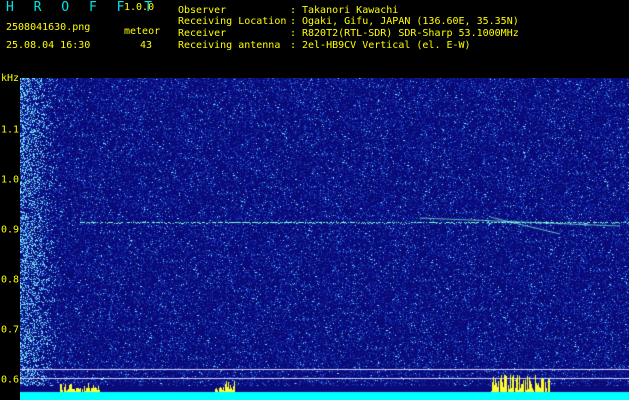  What do you see at coordinates (10, 230) in the screenshot?
I see `y-tick-label: 0.9` at bounding box center [10, 230].